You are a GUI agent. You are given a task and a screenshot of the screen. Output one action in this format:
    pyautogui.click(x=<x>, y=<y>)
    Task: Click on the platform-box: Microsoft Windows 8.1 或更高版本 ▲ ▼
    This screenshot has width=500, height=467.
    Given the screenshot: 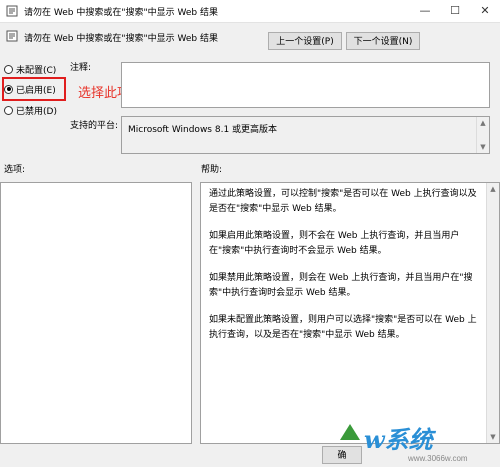 What is the action you would take?
    pyautogui.click(x=305, y=135)
    